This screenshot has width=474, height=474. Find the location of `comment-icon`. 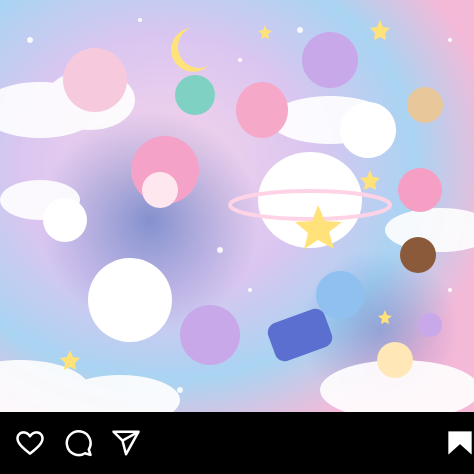

comment-icon is located at coordinates (78, 443).